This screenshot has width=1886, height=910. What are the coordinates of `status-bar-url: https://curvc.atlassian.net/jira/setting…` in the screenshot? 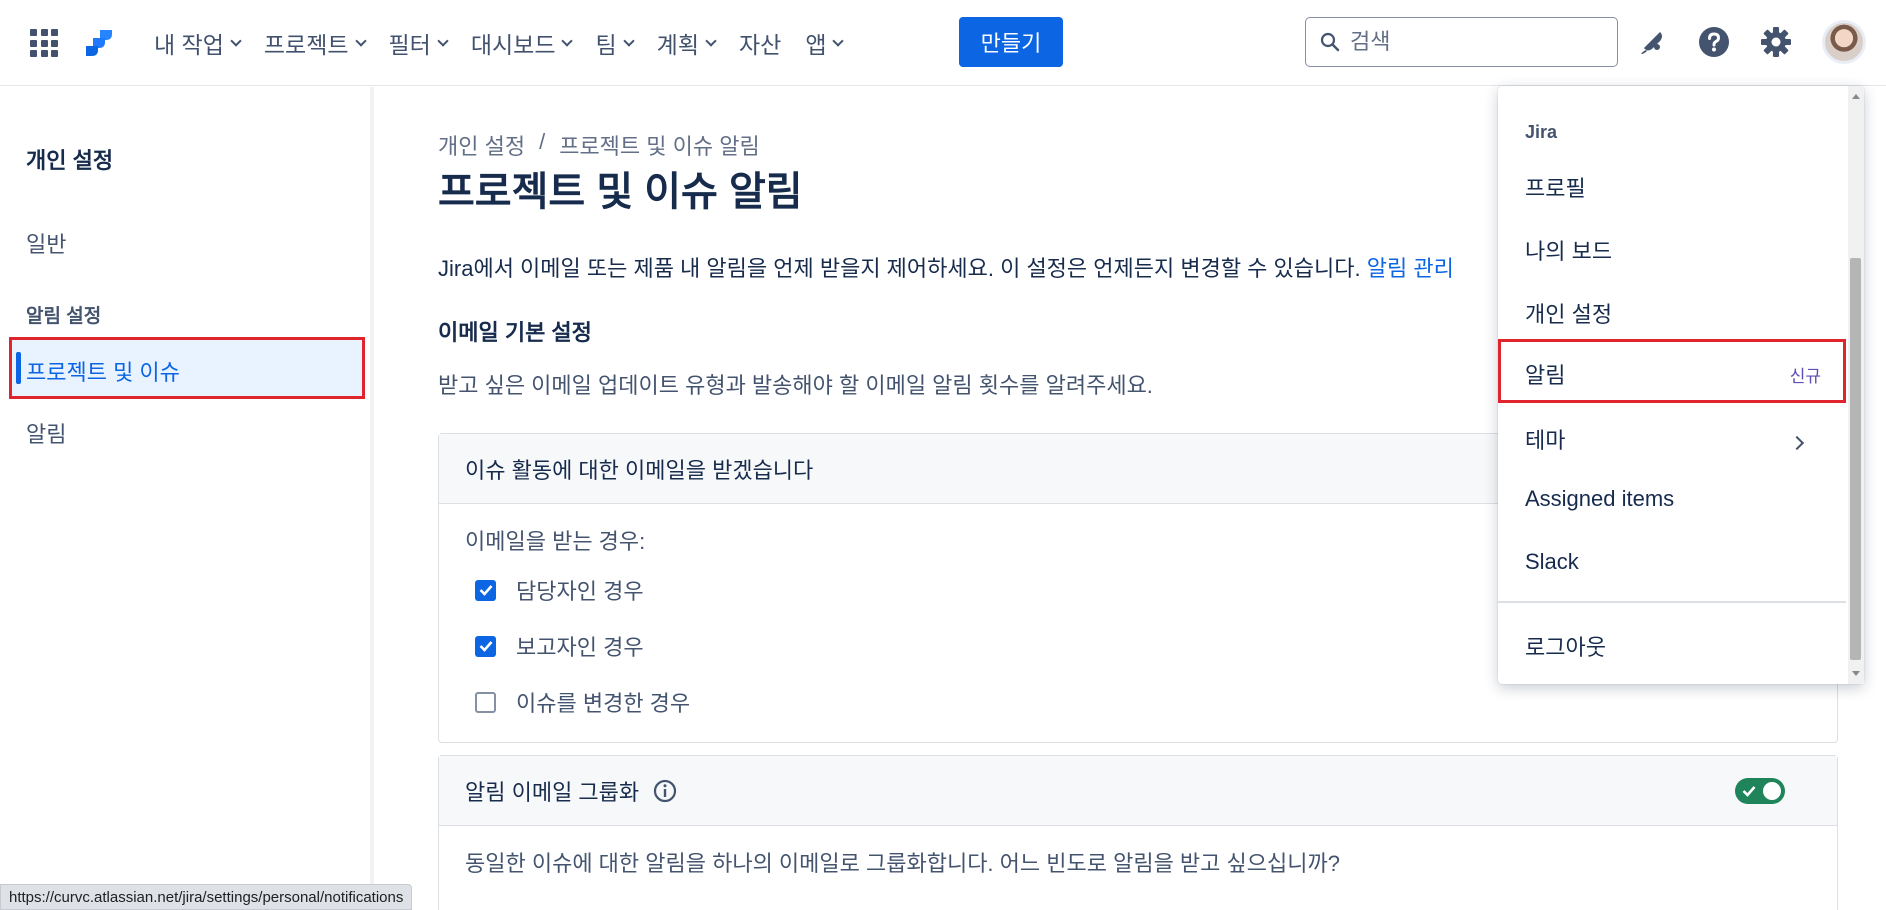 It's located at (206, 897).